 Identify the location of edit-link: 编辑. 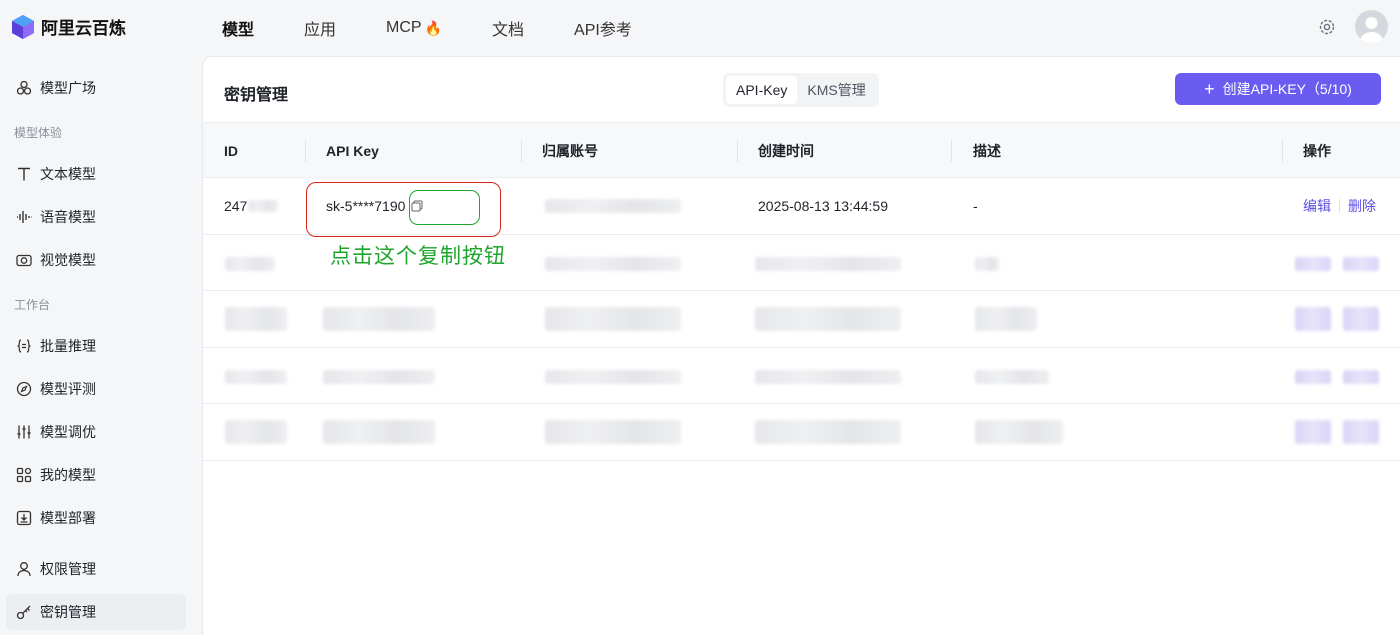
(1317, 206).